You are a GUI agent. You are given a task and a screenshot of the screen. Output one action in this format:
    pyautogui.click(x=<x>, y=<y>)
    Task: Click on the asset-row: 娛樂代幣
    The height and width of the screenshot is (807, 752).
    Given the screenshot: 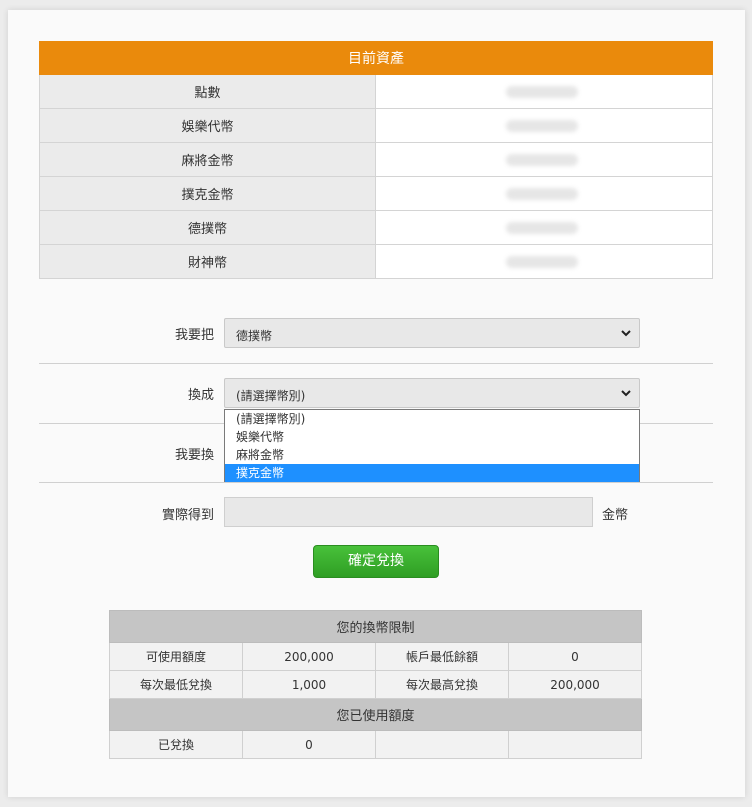 What is the action you would take?
    pyautogui.click(x=376, y=125)
    